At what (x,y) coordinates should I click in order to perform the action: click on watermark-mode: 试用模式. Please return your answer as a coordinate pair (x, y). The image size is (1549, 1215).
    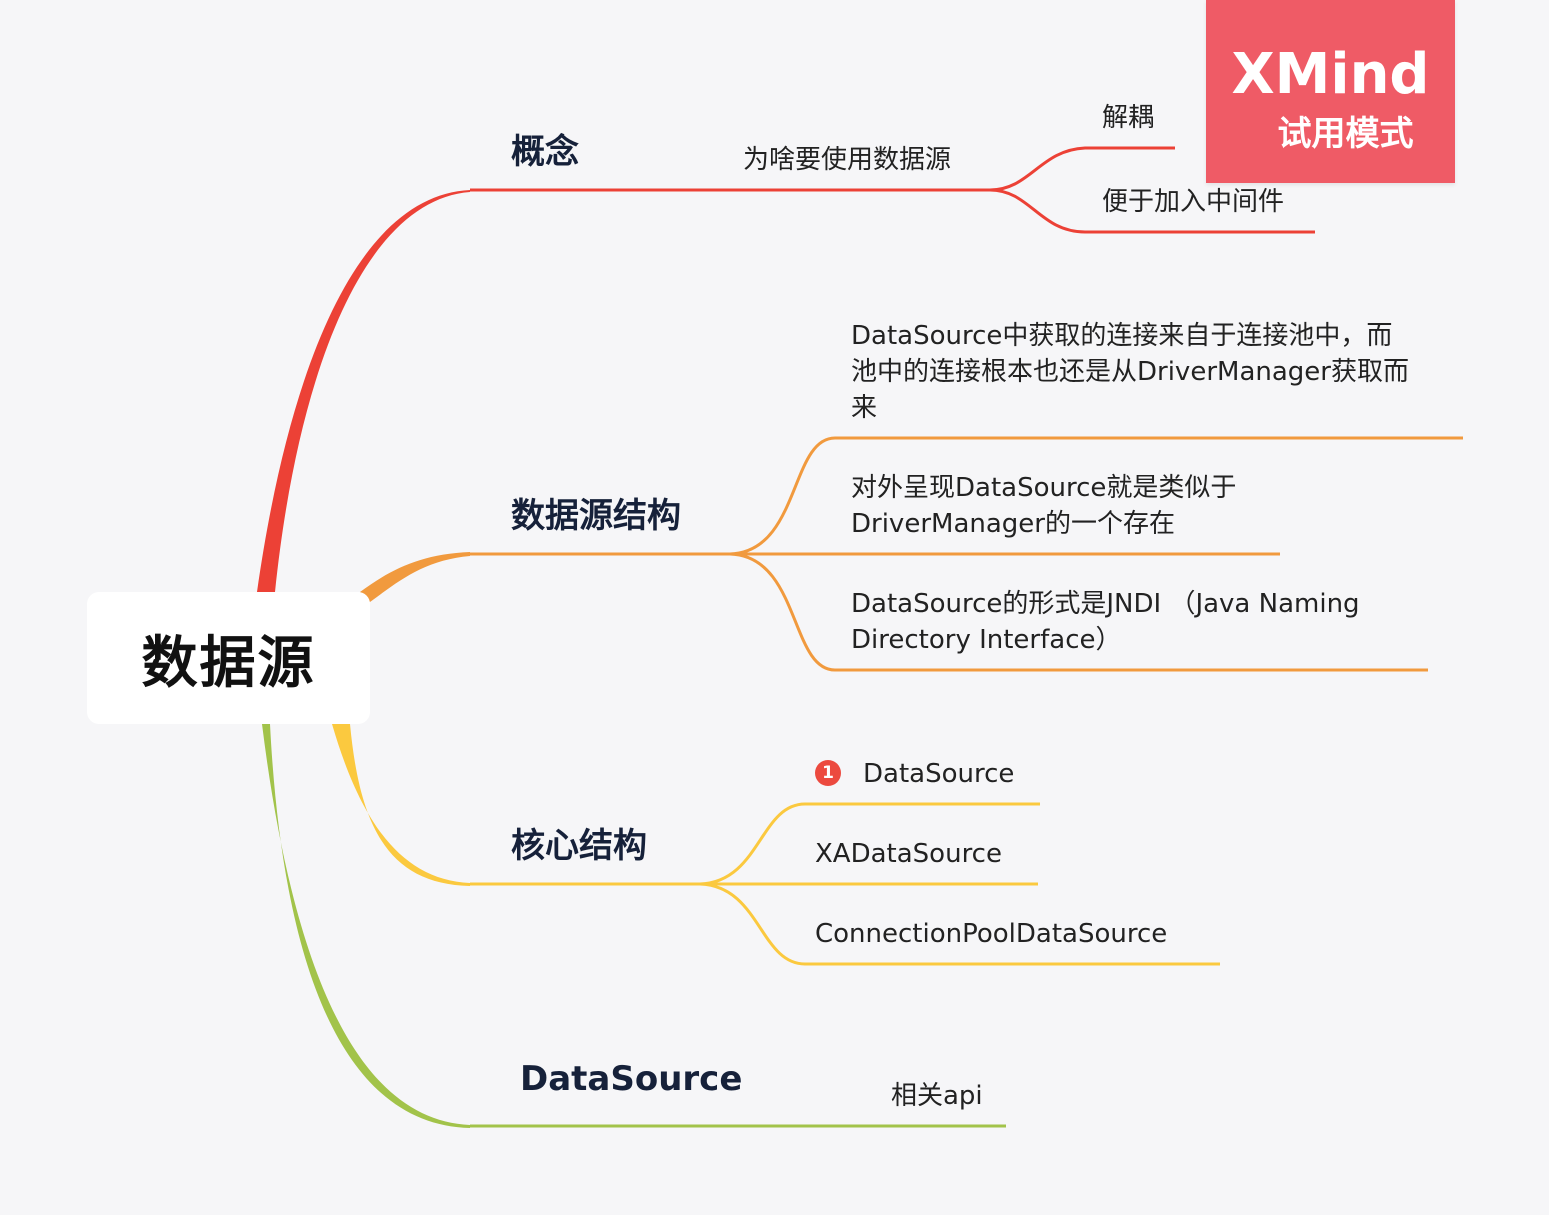
    Looking at the image, I should click on (1345, 134).